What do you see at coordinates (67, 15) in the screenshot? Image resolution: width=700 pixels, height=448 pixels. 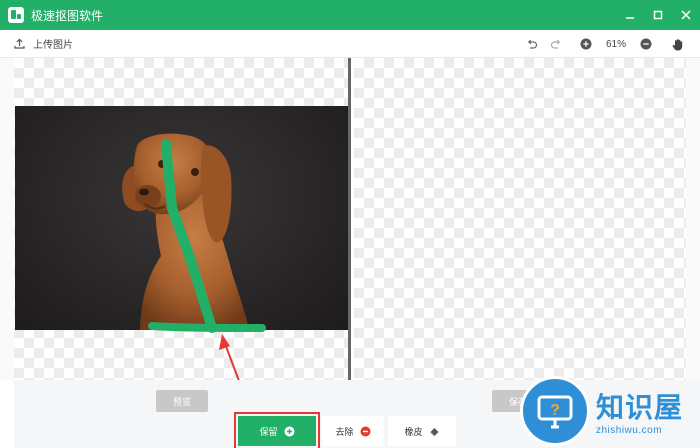 I see `app-title: 极速抠图软件` at bounding box center [67, 15].